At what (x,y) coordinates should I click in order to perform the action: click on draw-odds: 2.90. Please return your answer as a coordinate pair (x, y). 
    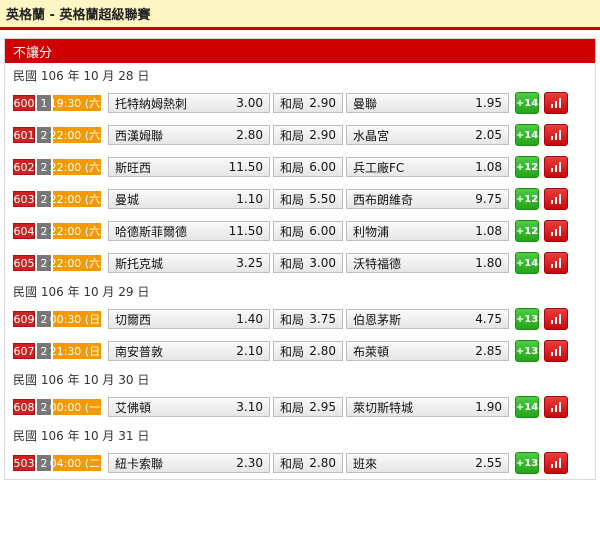
    Looking at the image, I should click on (322, 135).